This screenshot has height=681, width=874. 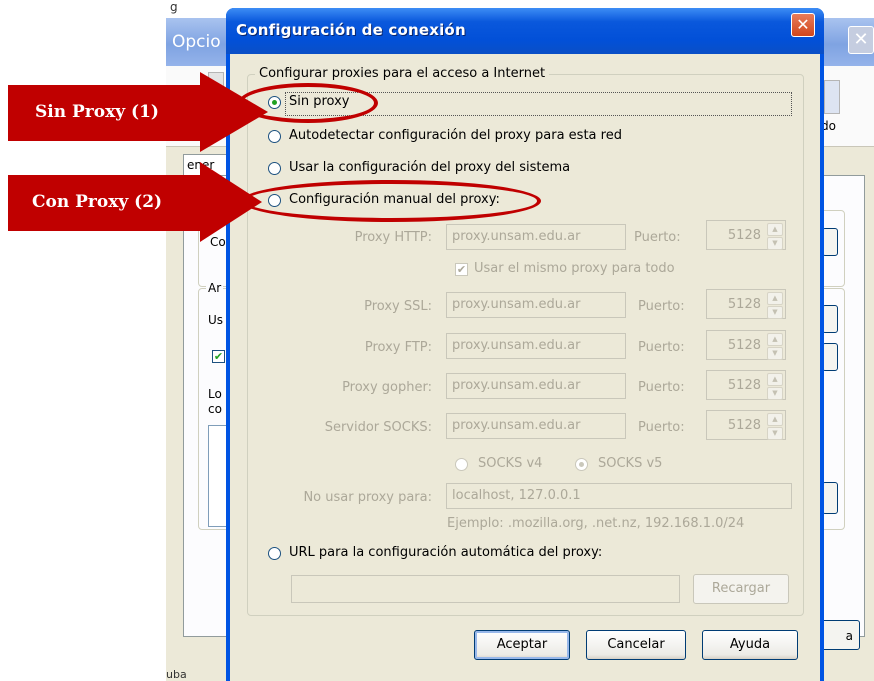 What do you see at coordinates (106, 113) in the screenshot?
I see `callout-no-proxy: Sin Proxy (1)` at bounding box center [106, 113].